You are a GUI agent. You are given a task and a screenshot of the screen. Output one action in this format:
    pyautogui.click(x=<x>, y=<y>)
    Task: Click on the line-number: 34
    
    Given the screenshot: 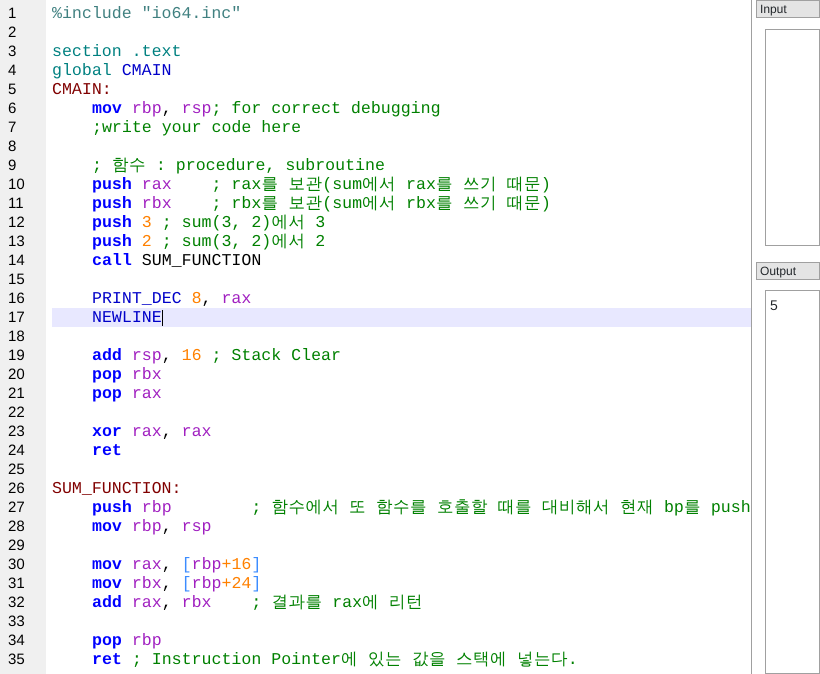 What is the action you would take?
    pyautogui.click(x=16, y=640)
    